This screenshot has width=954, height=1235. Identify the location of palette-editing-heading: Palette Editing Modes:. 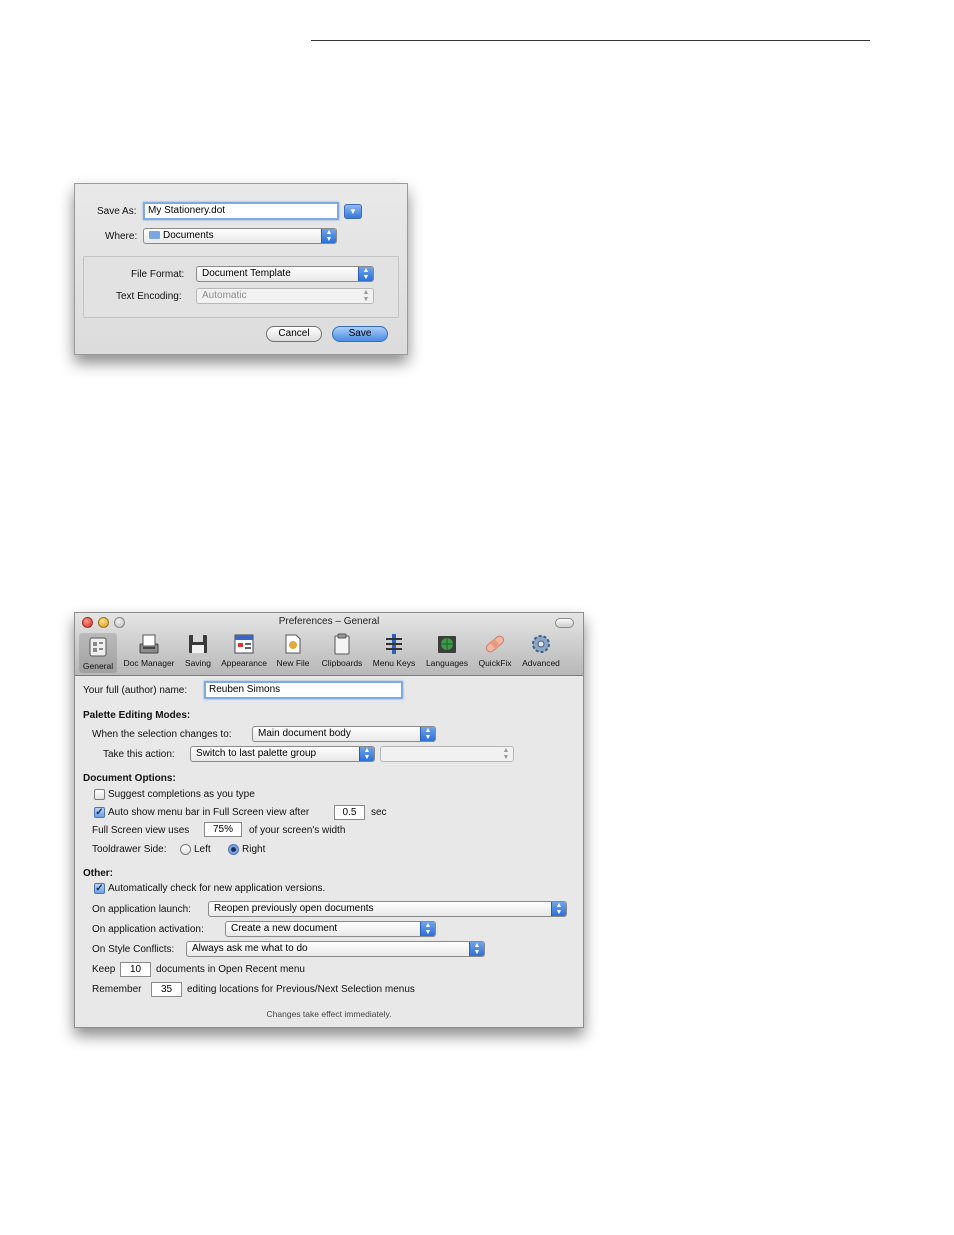
(137, 715).